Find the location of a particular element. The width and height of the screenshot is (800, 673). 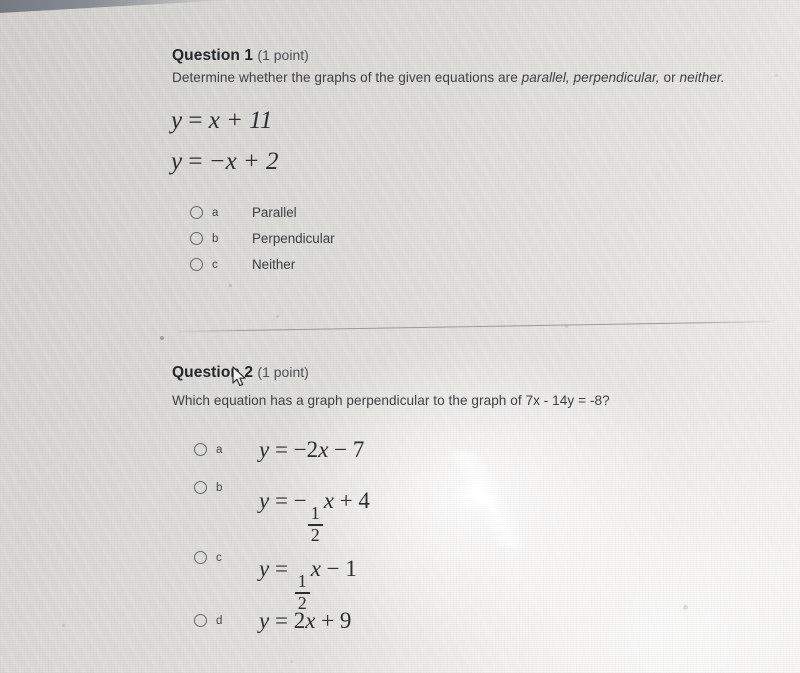

q2b-numerator: 1 is located at coordinates (315, 513).